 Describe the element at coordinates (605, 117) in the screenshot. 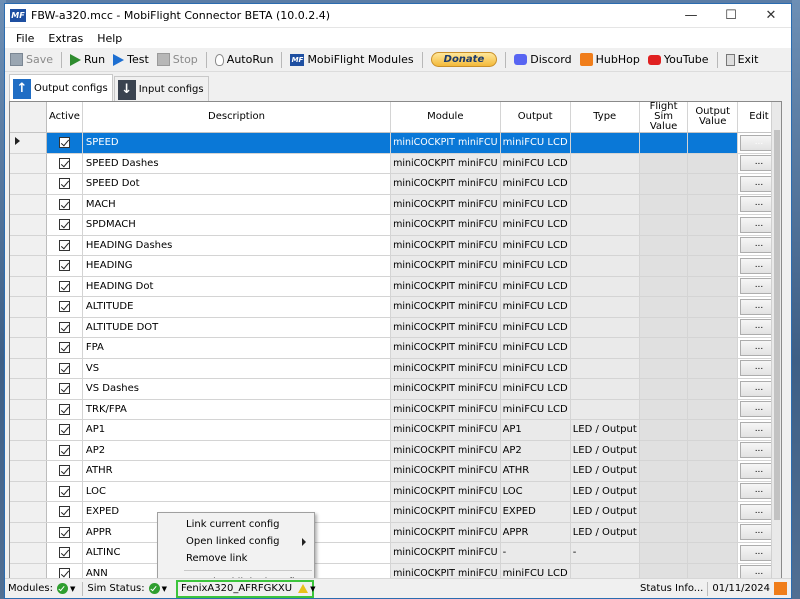

I see `column-header-type: Type` at that location.